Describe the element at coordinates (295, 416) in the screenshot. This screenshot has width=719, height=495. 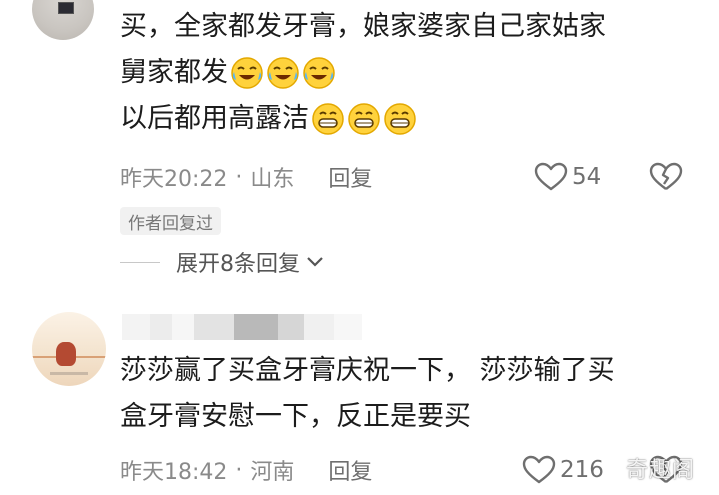
I see `comment-text-line: 盒牙膏安慰一下，反正是要买` at that location.